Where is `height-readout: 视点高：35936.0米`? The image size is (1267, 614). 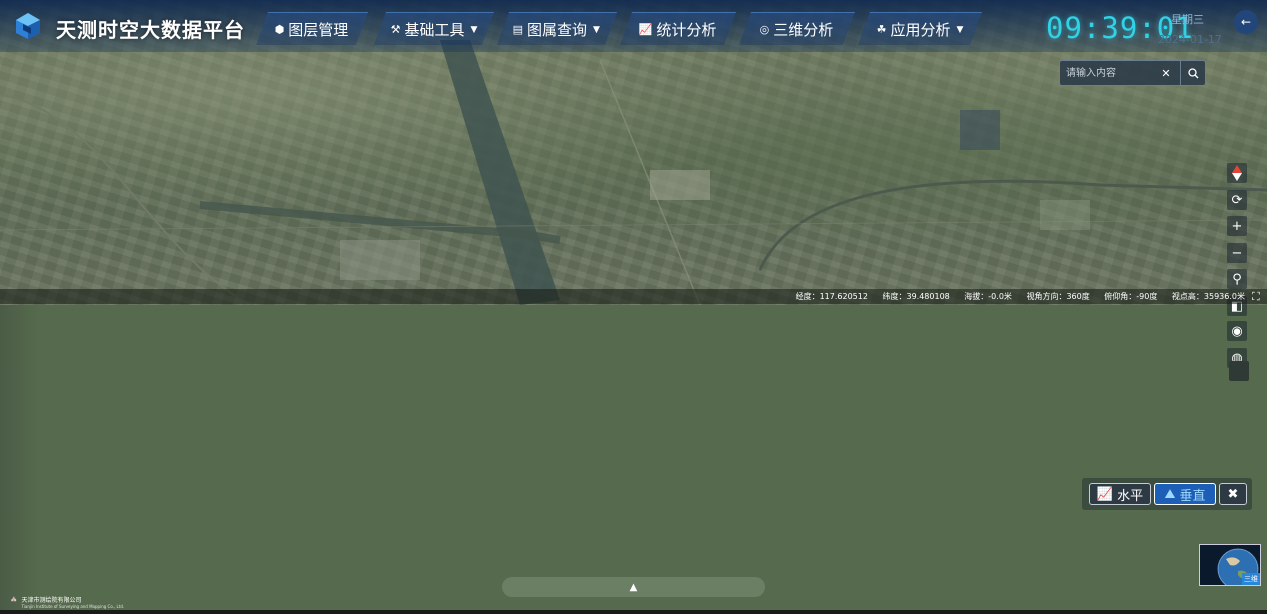 height-readout: 视点高：35936.0米 is located at coordinates (1208, 296).